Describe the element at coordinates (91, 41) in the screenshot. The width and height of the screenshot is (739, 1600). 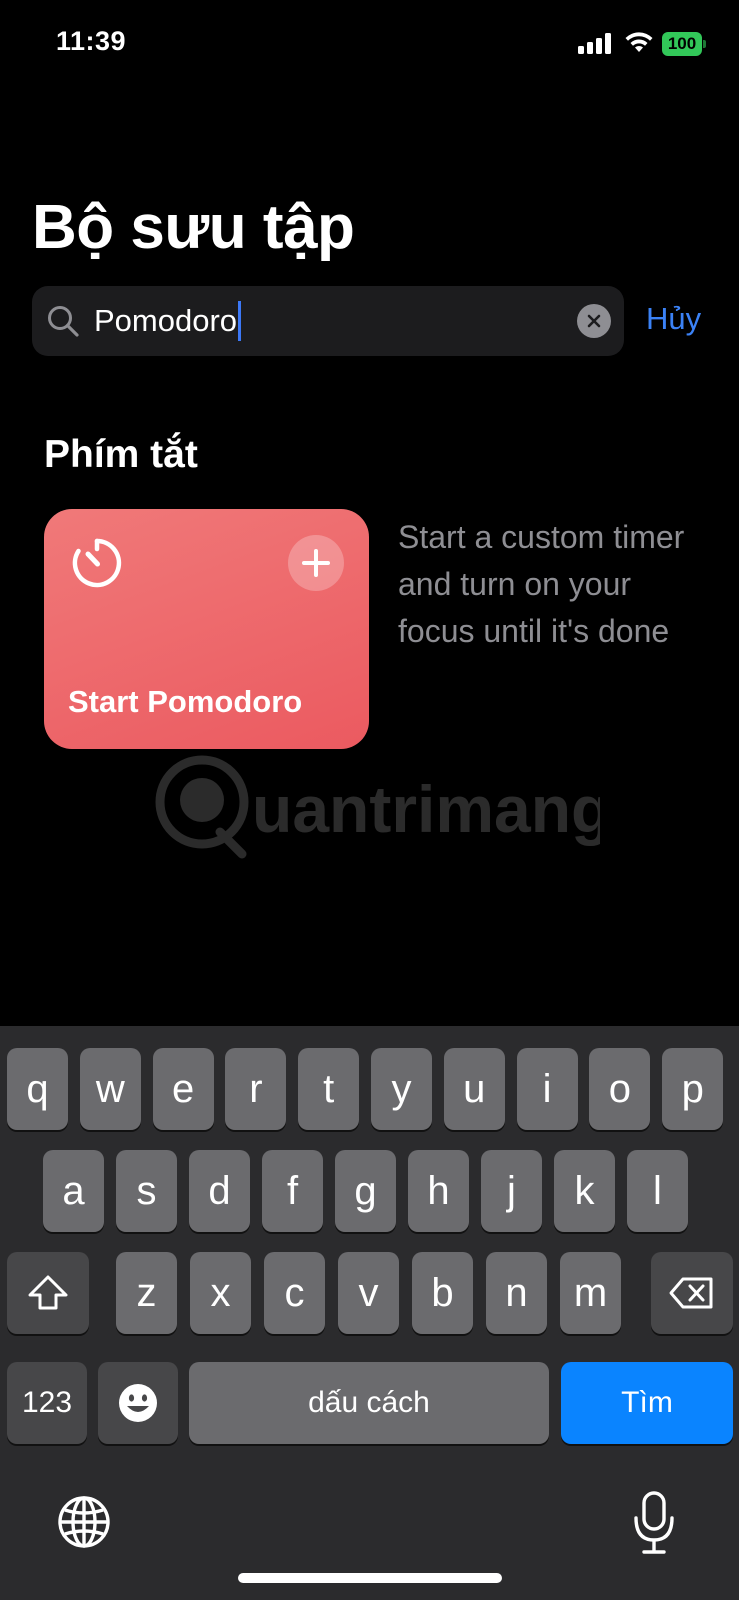
I see `status-time: 11:39` at that location.